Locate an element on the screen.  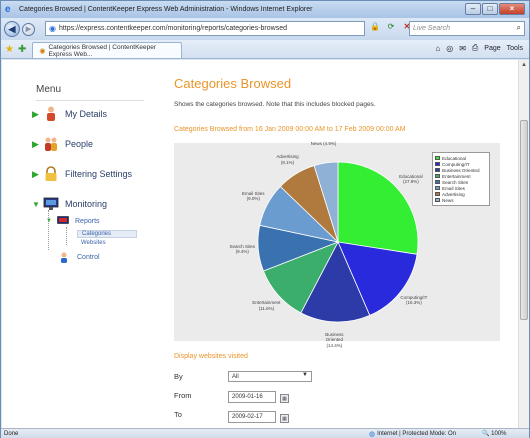
sidebar-item-filtering-settings: ▶ Filtering Settings is located at coordinates (82, 174).